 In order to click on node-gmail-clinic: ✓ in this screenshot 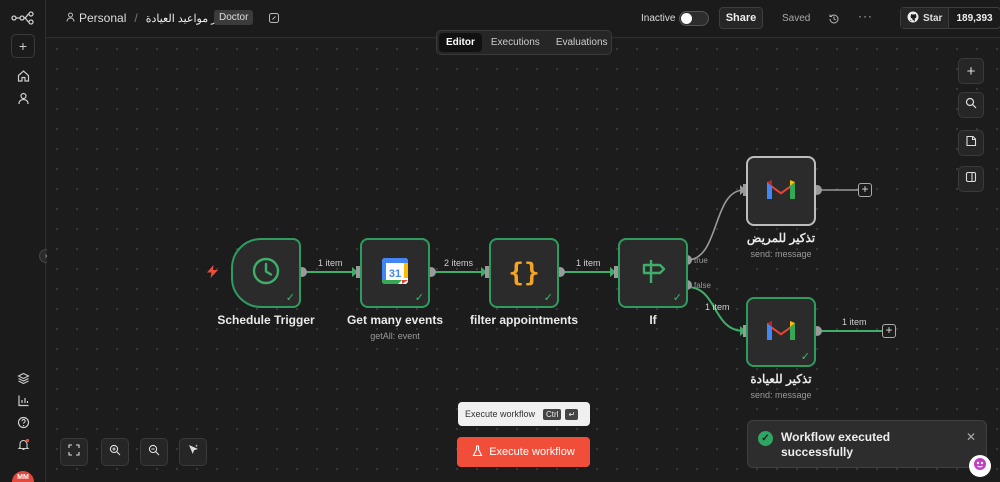, I will do `click(781, 332)`.